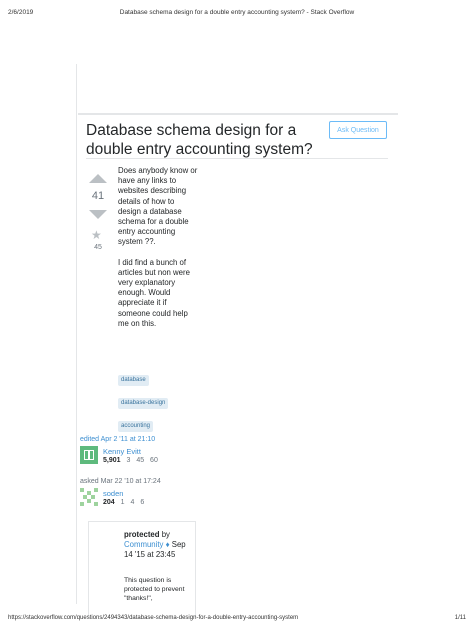  I want to click on protected-label: protected, so click(142, 534).